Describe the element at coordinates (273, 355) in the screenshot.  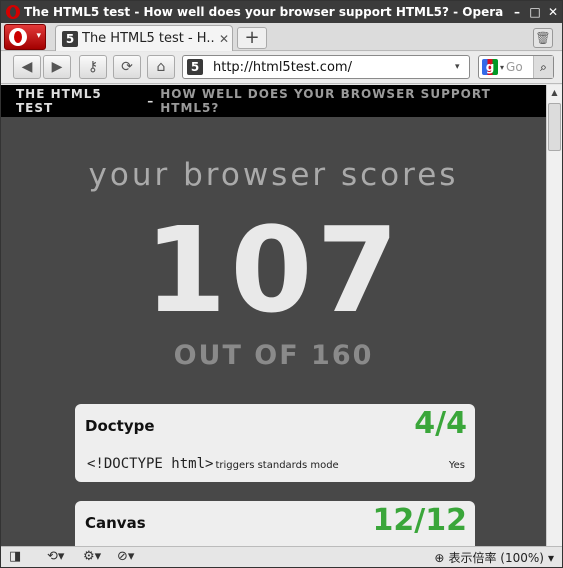
I see `out-of-label: OUT OF 160` at that location.